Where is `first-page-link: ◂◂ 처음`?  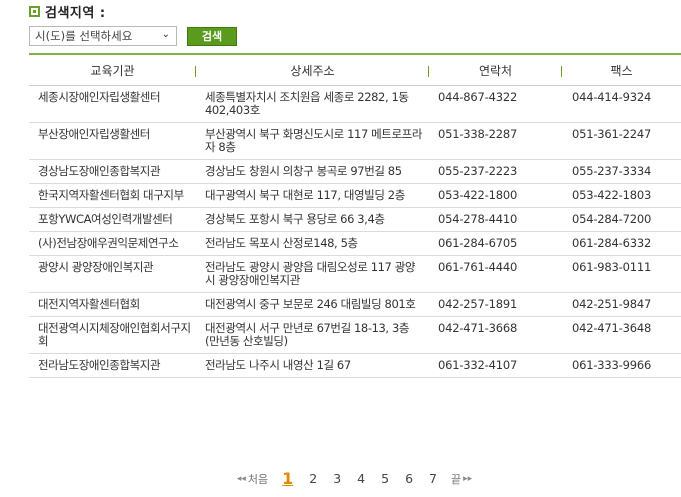 first-page-link: ◂◂ 처음 is located at coordinates (251, 479).